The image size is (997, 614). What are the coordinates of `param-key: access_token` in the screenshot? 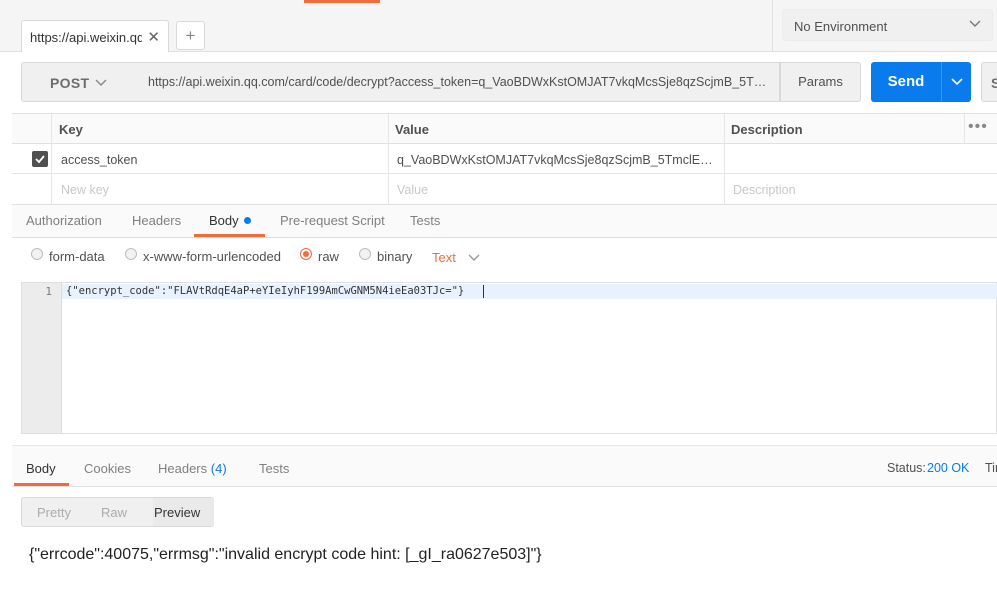 It's located at (221, 160).